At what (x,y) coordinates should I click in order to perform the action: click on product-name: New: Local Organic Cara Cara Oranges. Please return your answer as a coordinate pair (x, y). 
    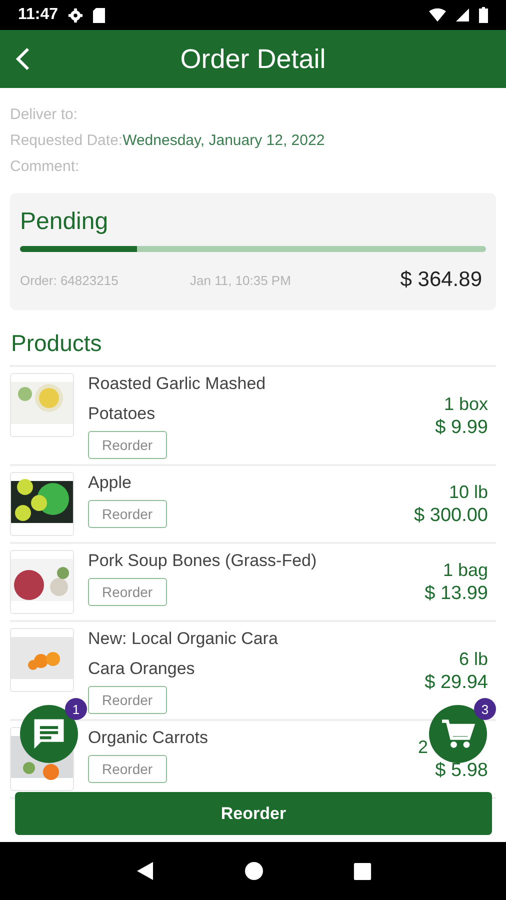
    Looking at the image, I should click on (183, 654).